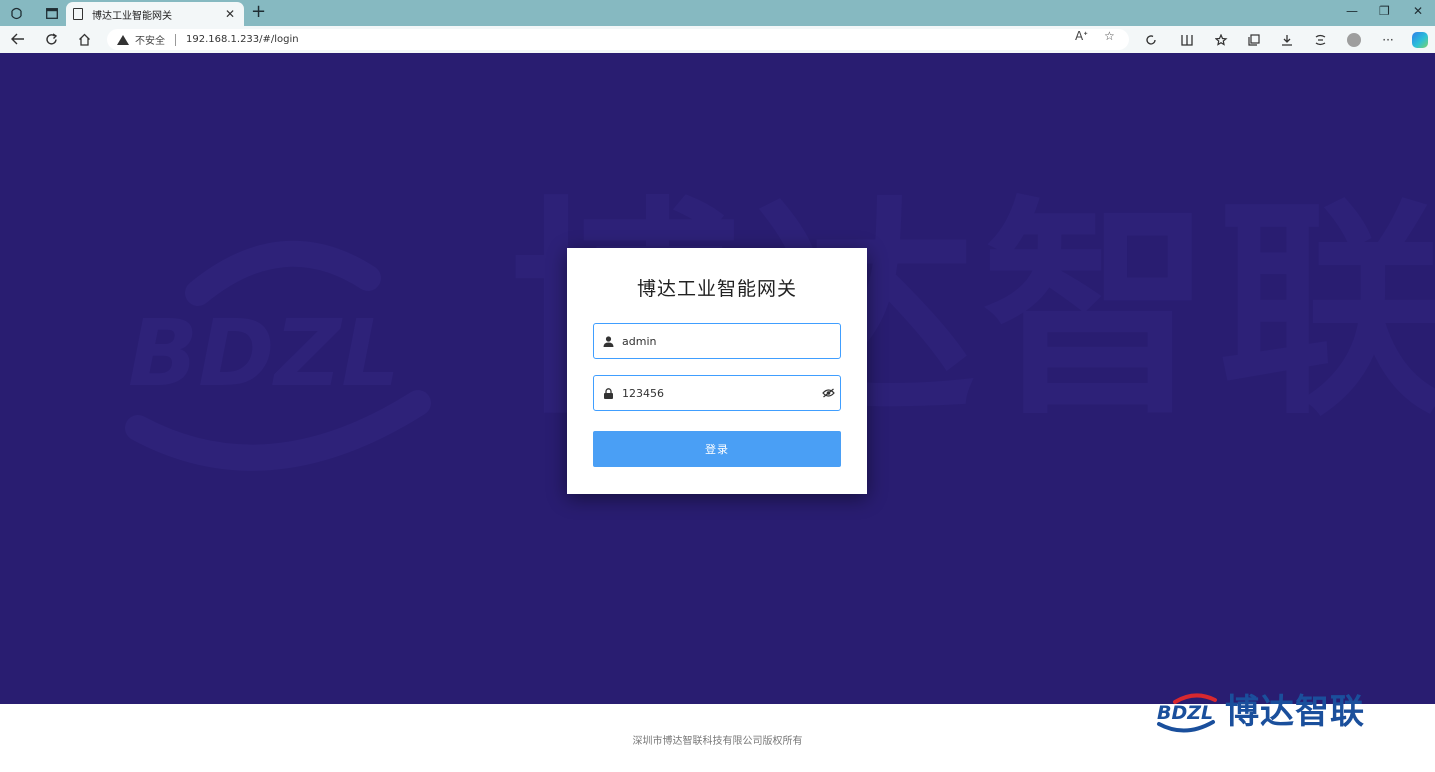 The width and height of the screenshot is (1435, 772). I want to click on footer-brand: BDZL 博达智联, so click(1270, 712).